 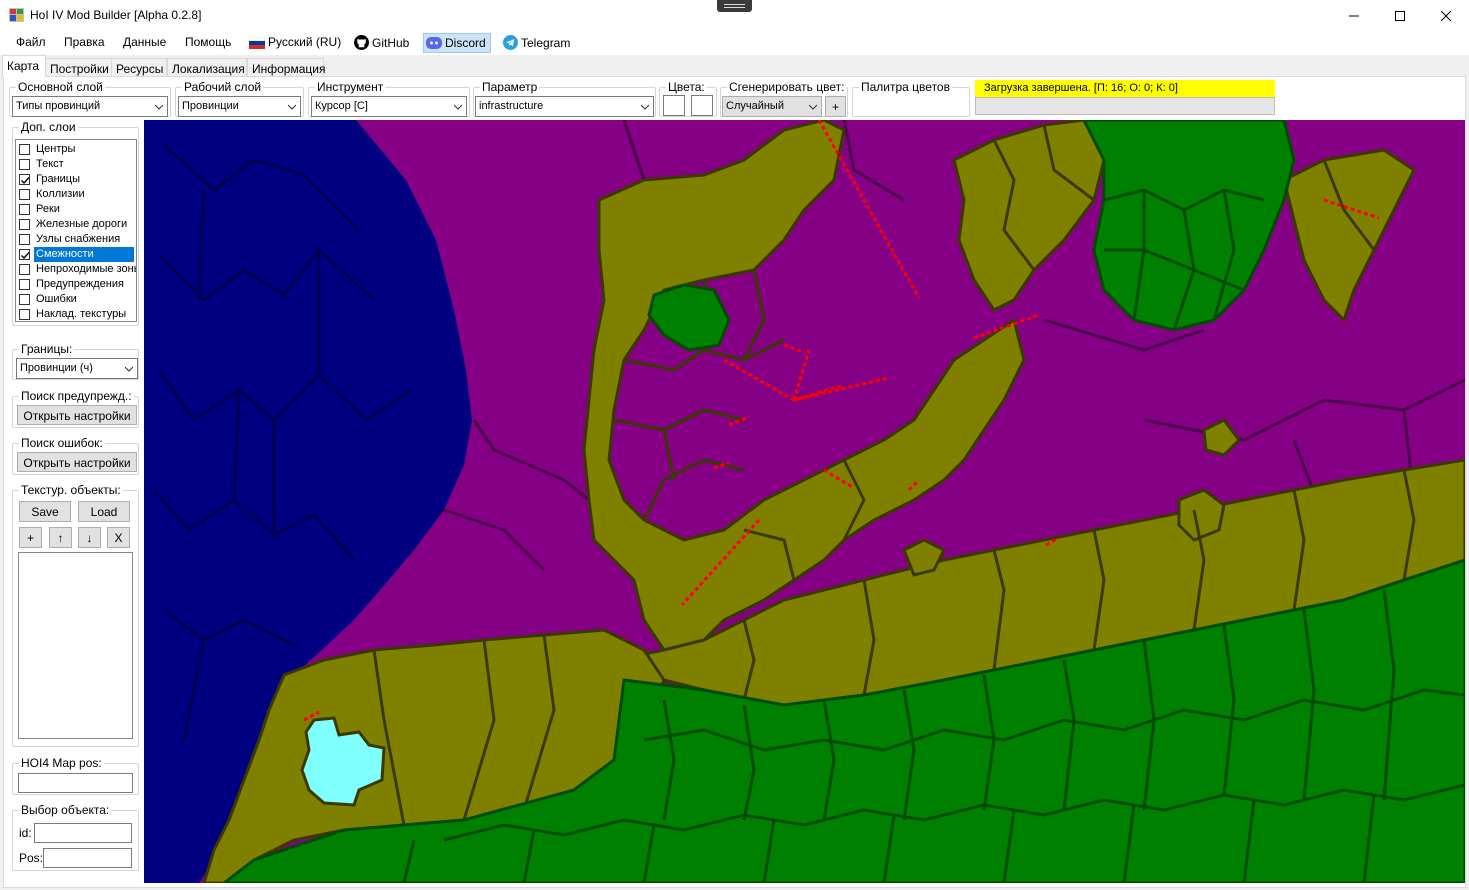 I want to click on warnings-settings-button: Открыть настройки, so click(x=77, y=415).